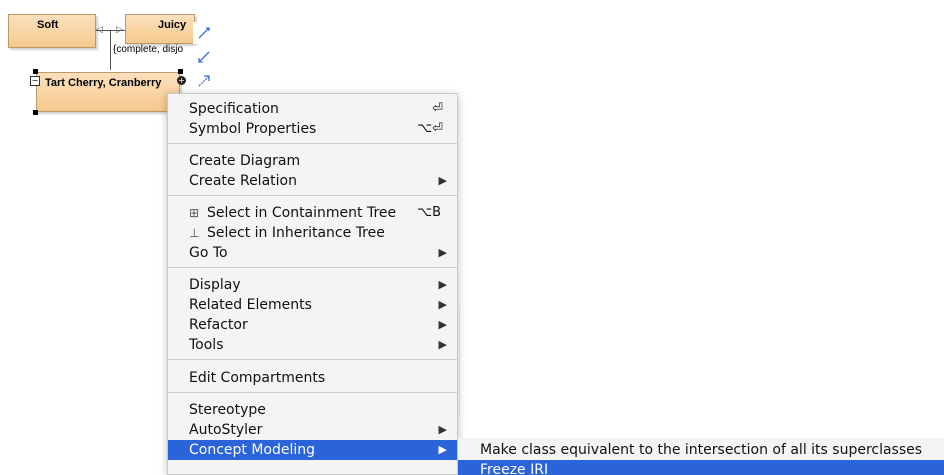 The height and width of the screenshot is (475, 944). I want to click on containment-tree-icon: ⊞, so click(194, 213).